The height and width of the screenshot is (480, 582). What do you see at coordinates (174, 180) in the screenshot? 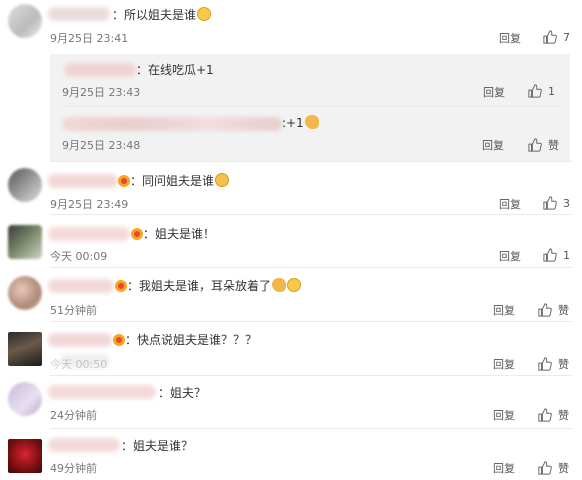
I see `comment-text: ：同问姐夫是谁` at bounding box center [174, 180].